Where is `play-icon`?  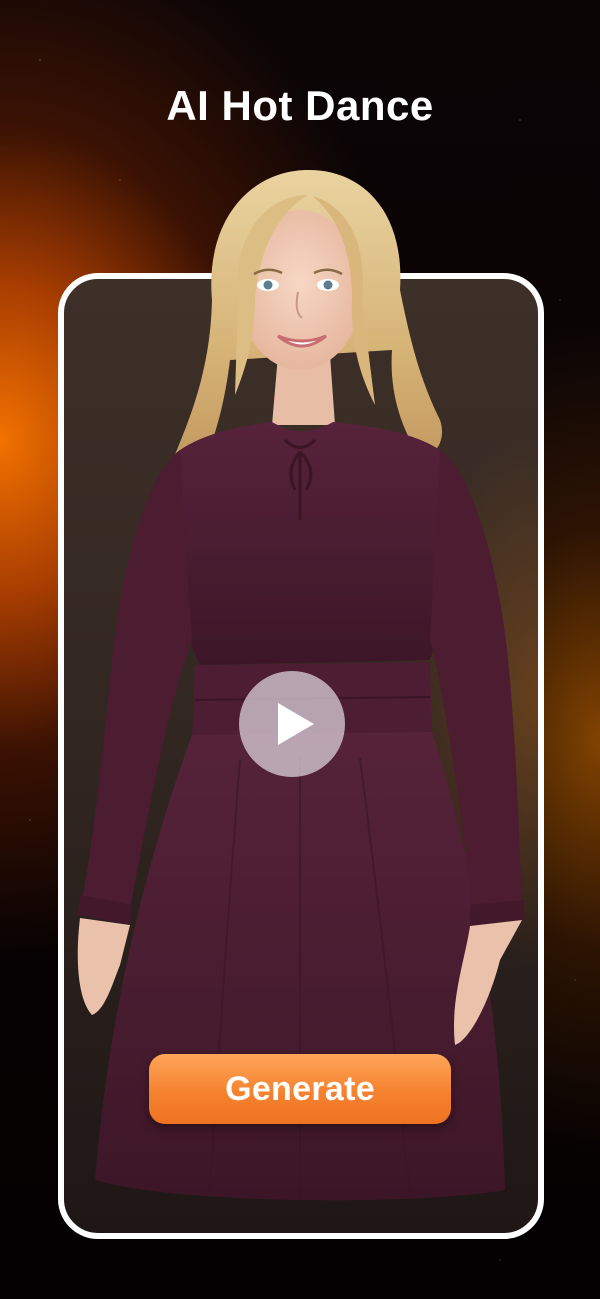 play-icon is located at coordinates (296, 724).